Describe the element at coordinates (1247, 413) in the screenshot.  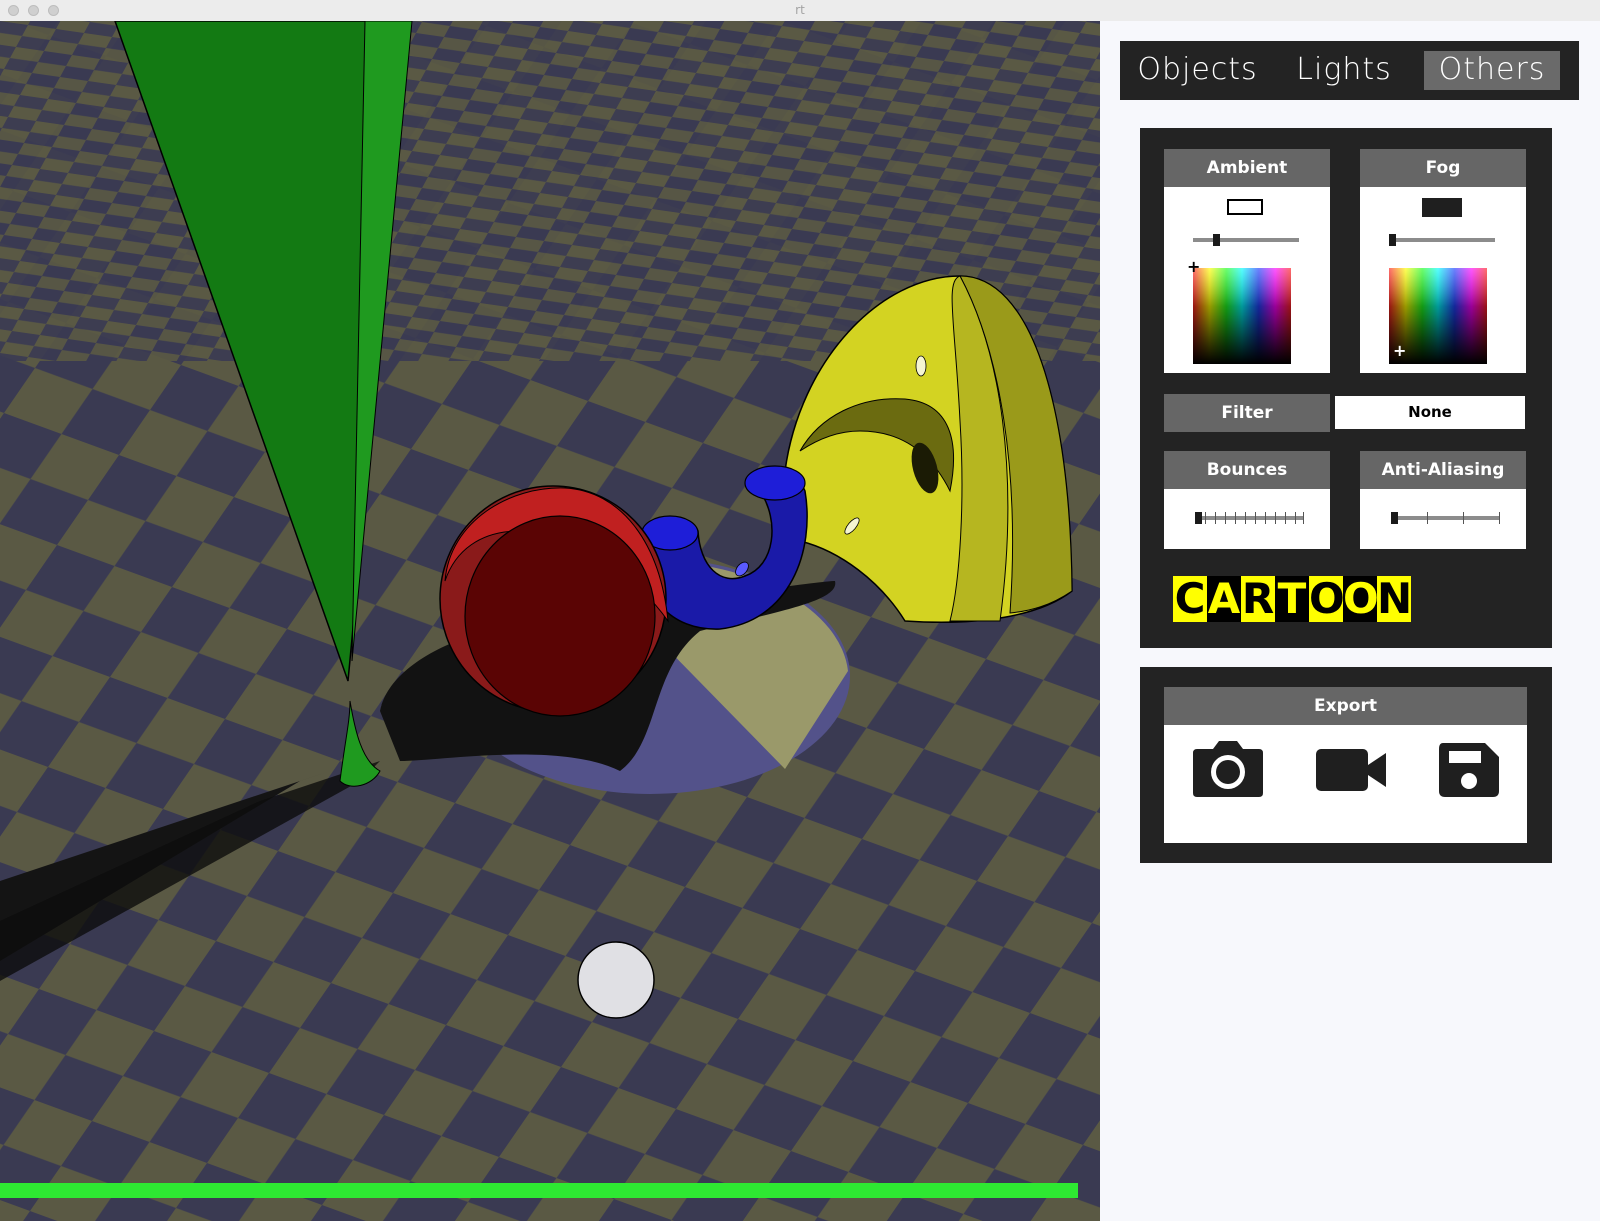
I see `filter-label: Filter` at that location.